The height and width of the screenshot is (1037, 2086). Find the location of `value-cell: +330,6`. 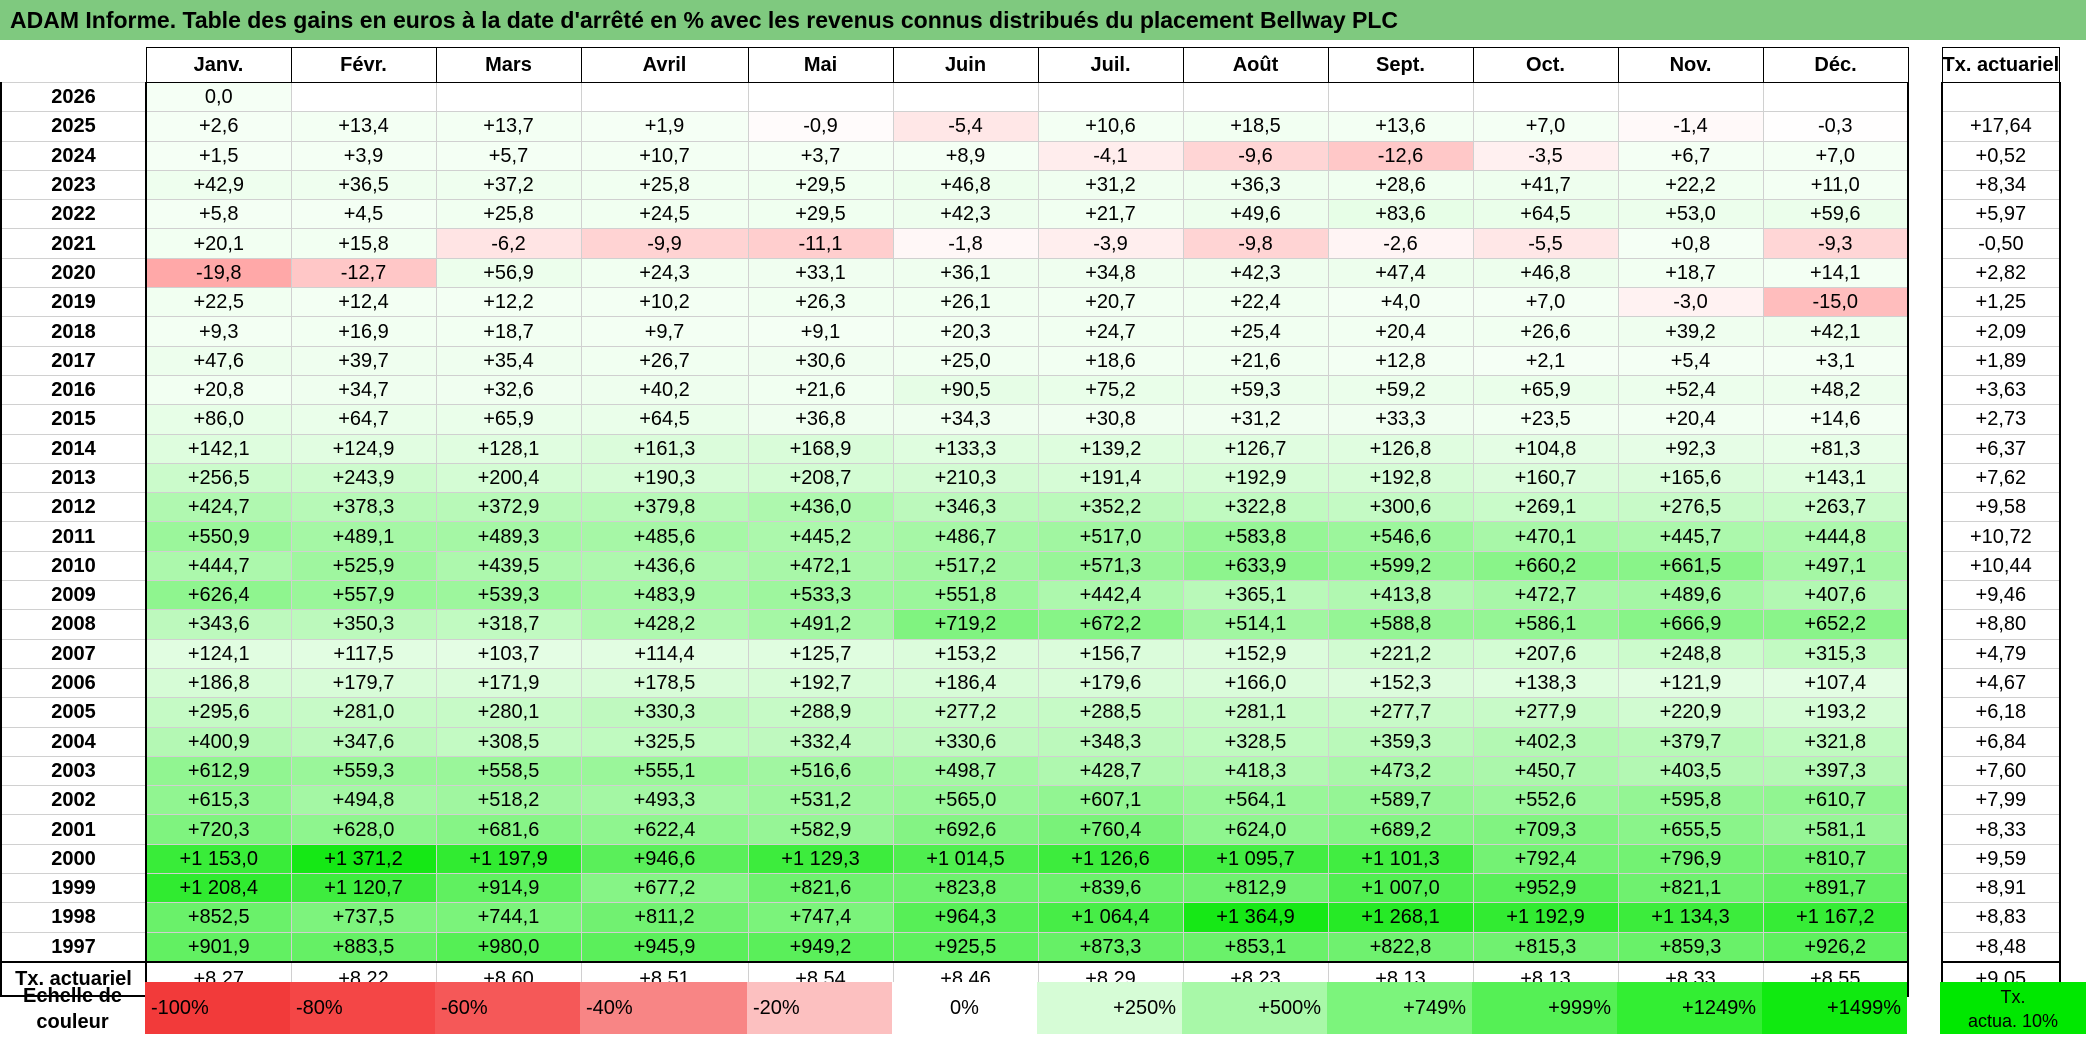

value-cell: +330,6 is located at coordinates (965, 741).